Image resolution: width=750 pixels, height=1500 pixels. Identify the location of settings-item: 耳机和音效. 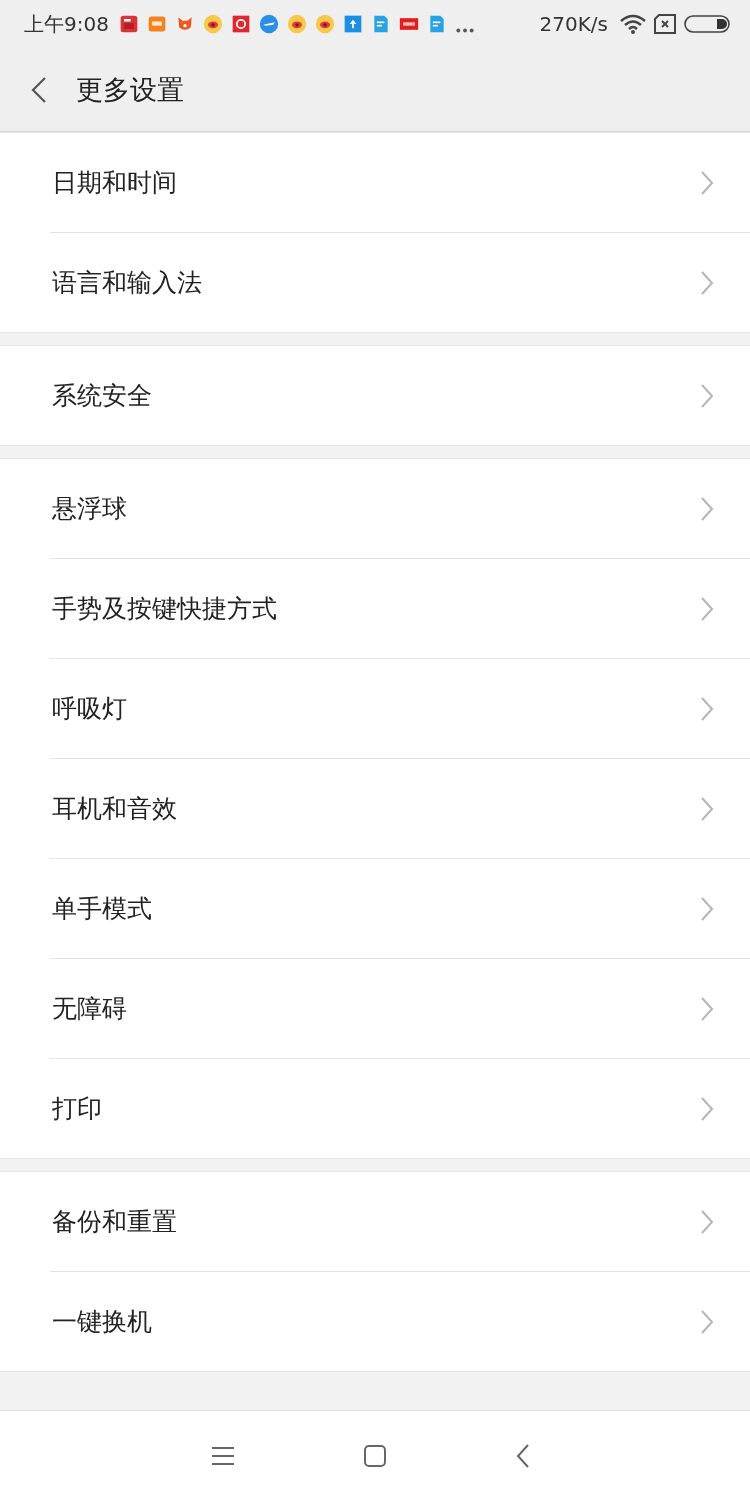
(400, 809).